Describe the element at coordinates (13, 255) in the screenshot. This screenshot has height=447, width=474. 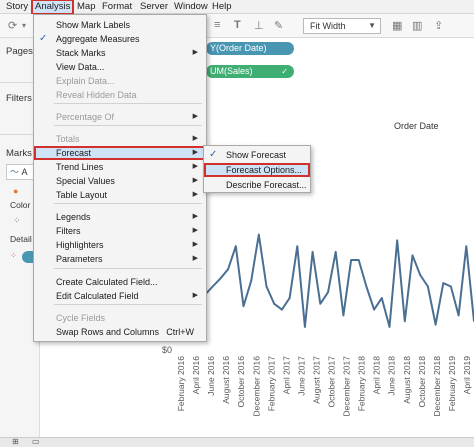
I see `dots-icon: ⁘` at that location.